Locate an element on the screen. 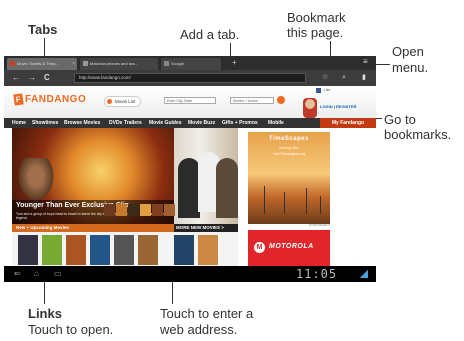  search-icon: ⌕ is located at coordinates (344, 78).